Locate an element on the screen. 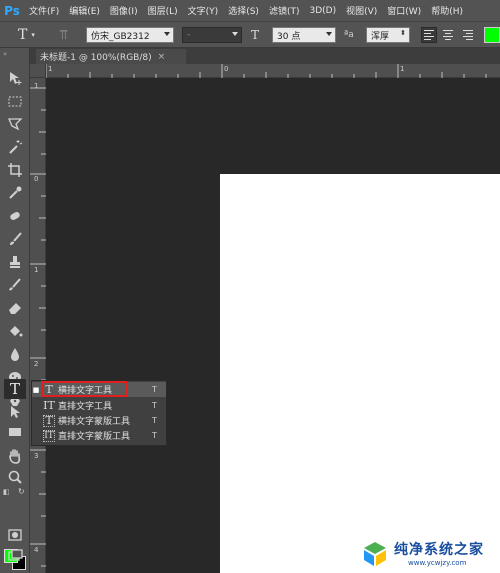 This screenshot has width=500, height=573. tool-preset-picker: T ▾ is located at coordinates (26, 35).